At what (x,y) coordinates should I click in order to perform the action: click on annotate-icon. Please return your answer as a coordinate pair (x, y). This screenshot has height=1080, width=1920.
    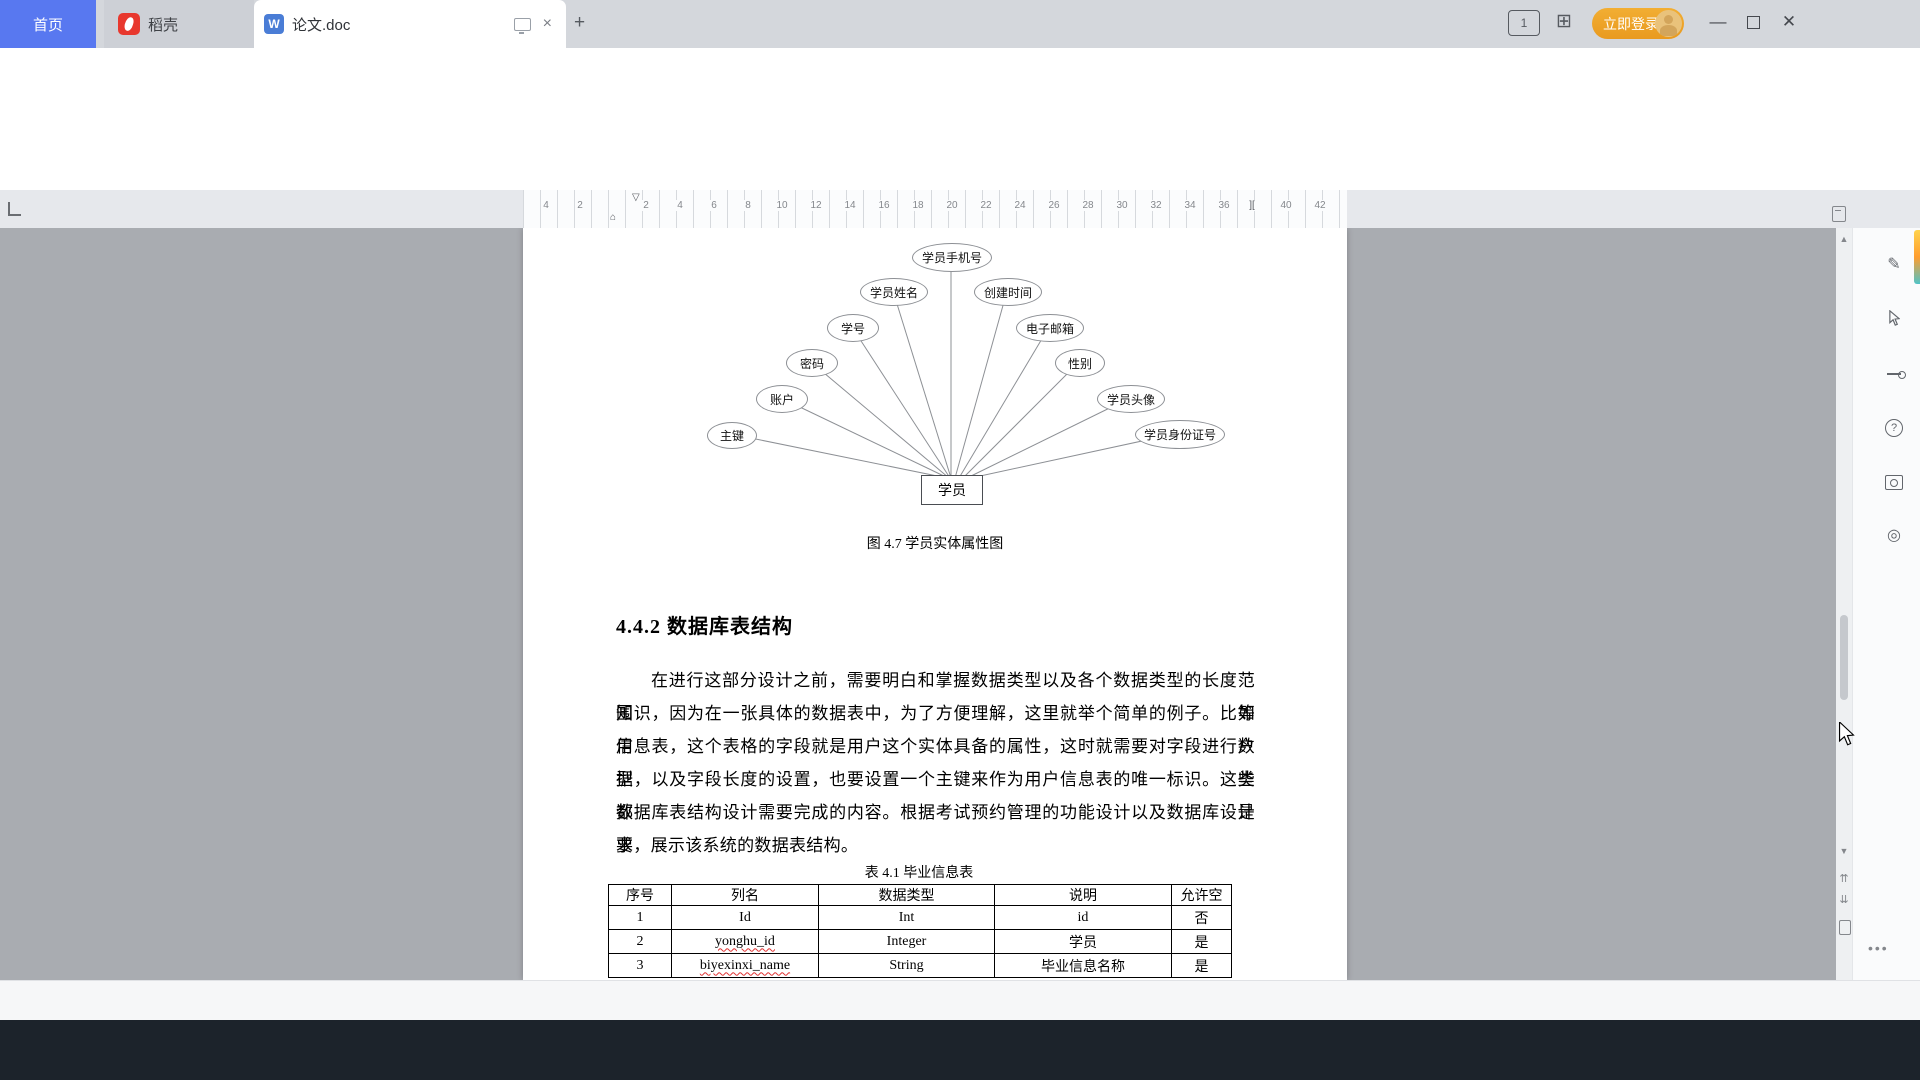
    Looking at the image, I should click on (1895, 374).